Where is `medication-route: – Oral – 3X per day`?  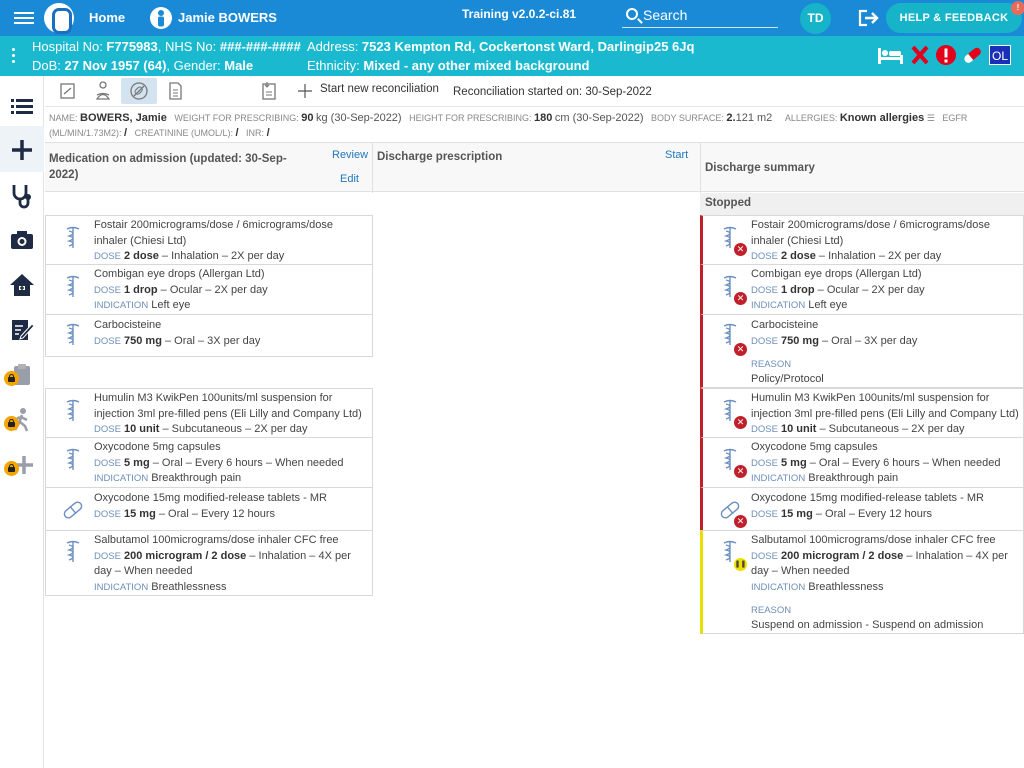
medication-route: – Oral – 3X per day is located at coordinates (211, 340).